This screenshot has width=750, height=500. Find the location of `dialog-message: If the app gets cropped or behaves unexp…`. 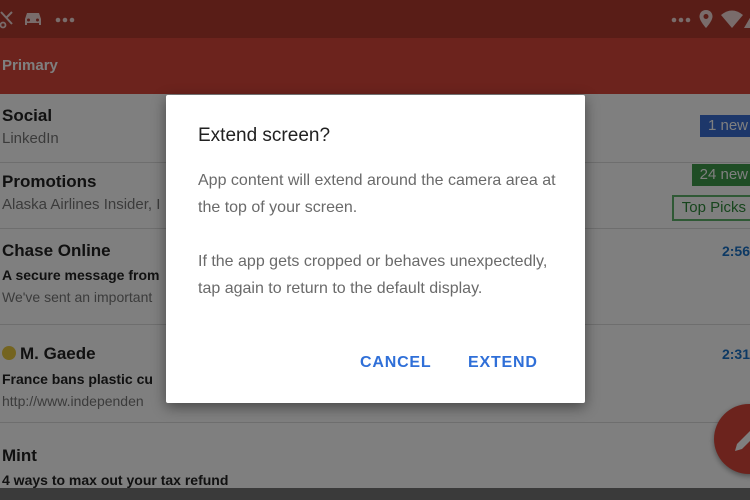

dialog-message: If the app gets cropped or behaves unexp… is located at coordinates (373, 275).